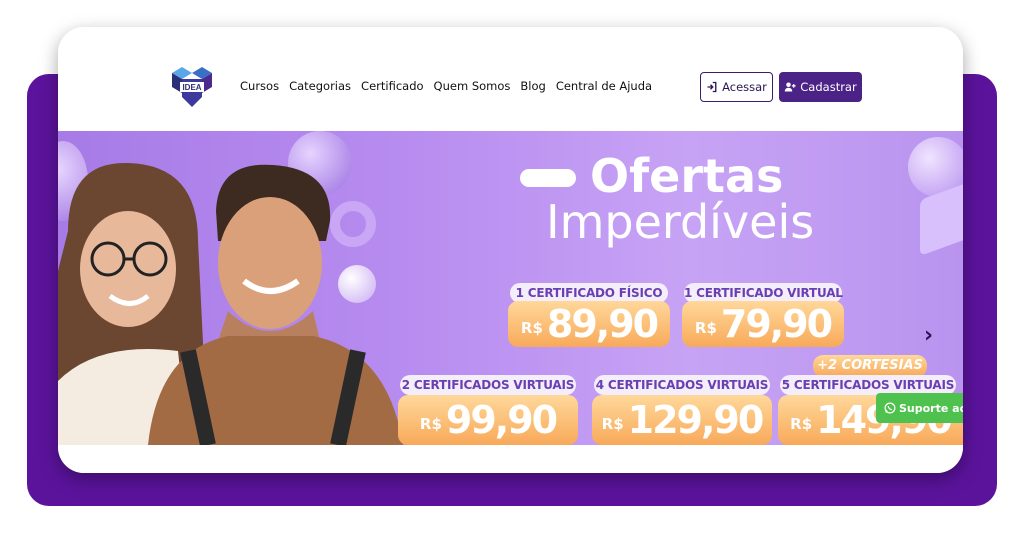 The width and height of the screenshot is (1024, 536). I want to click on logo-text: IDEA, so click(191, 87).